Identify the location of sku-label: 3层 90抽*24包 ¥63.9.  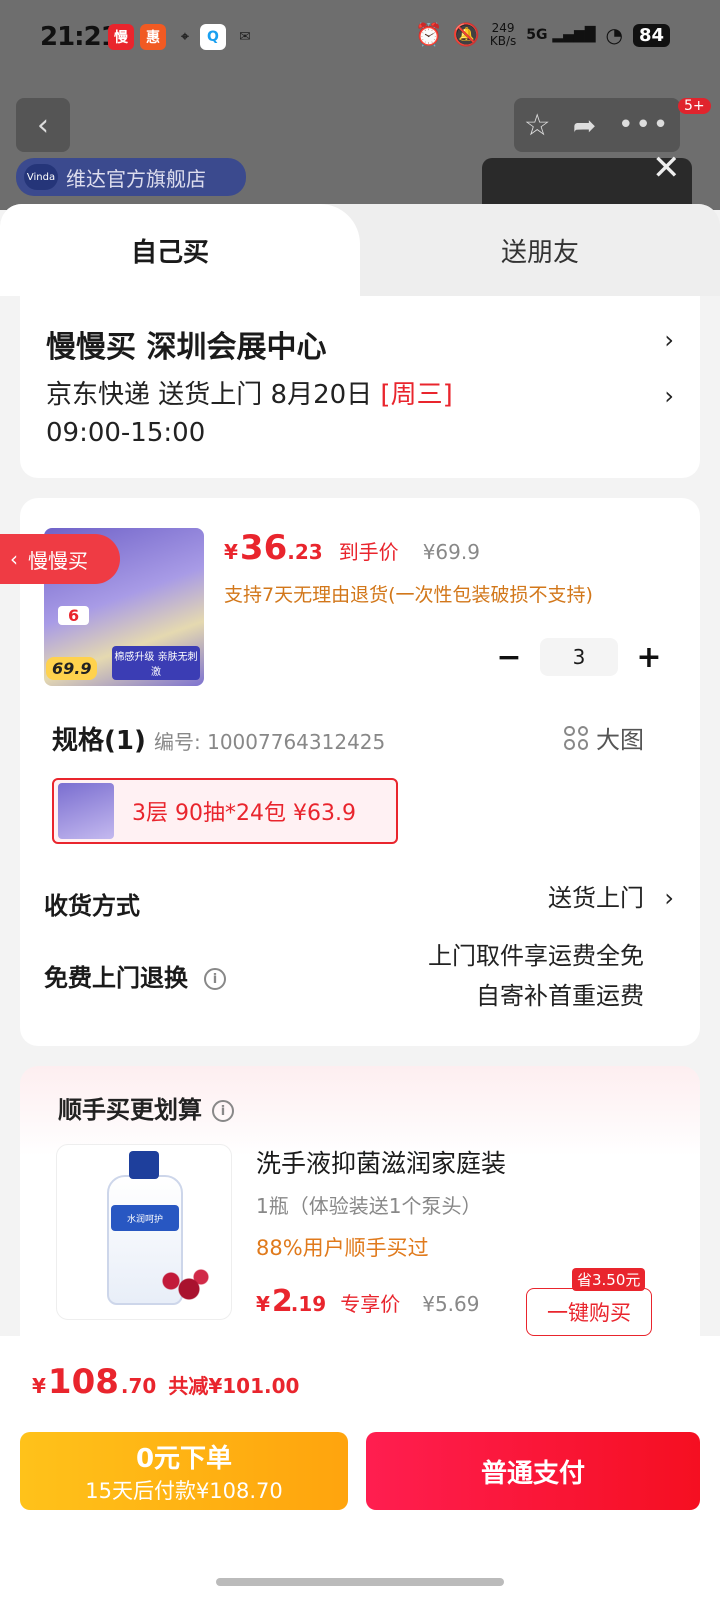
(244, 813).